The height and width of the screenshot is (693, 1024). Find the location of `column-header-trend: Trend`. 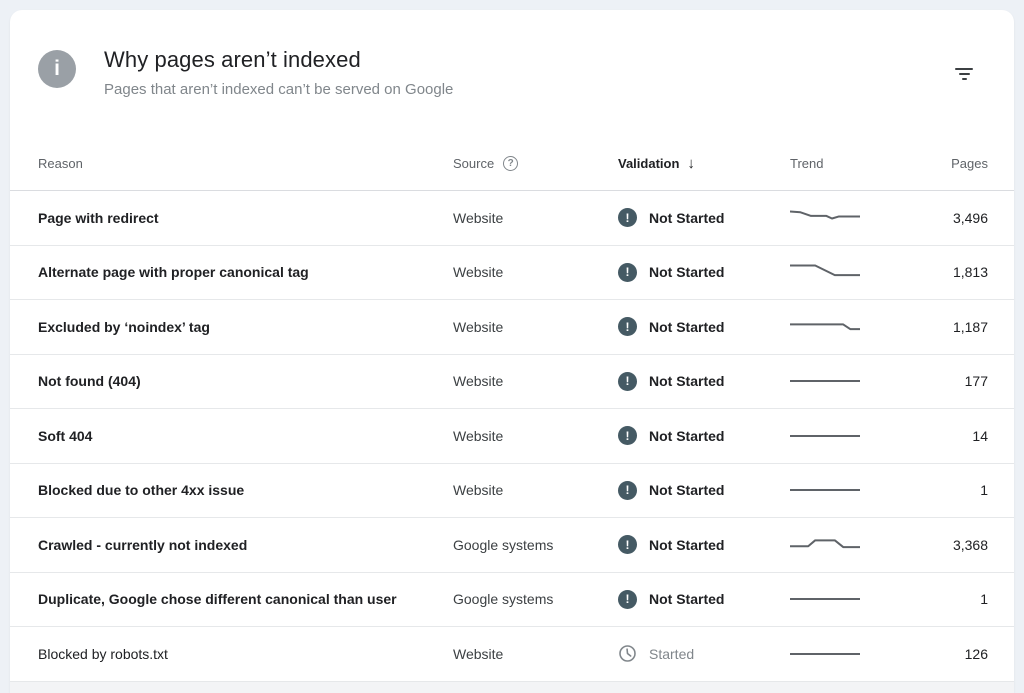

column-header-trend: Trend is located at coordinates (843, 163).